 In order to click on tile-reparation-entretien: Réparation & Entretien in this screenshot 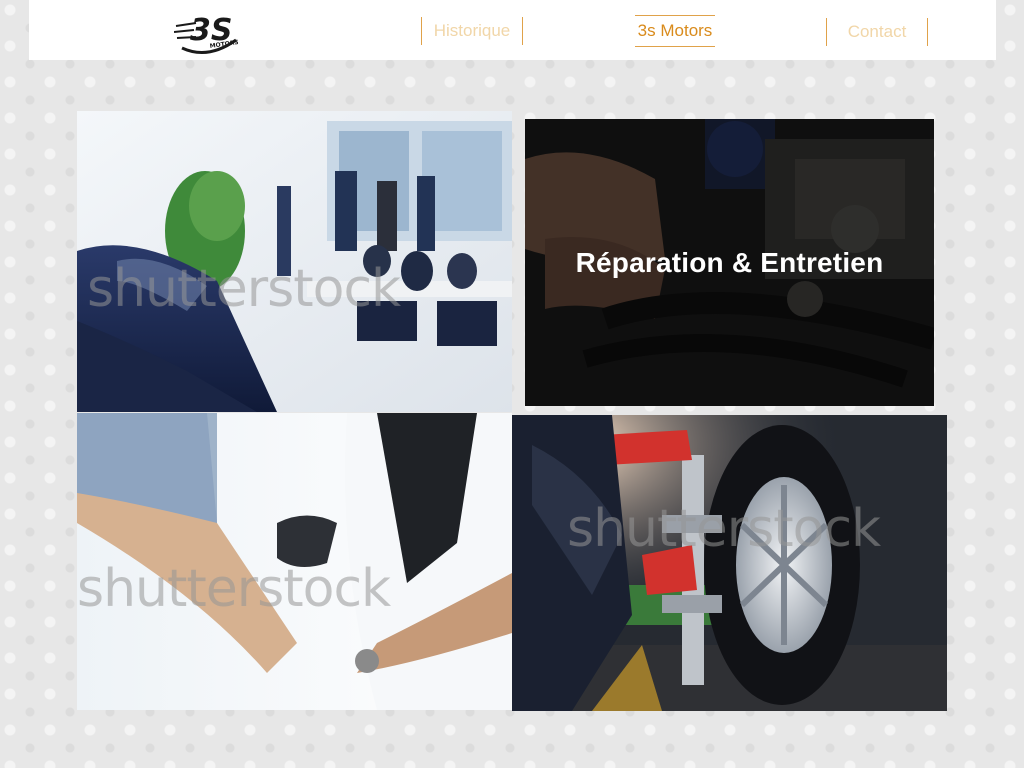, I will do `click(729, 262)`.